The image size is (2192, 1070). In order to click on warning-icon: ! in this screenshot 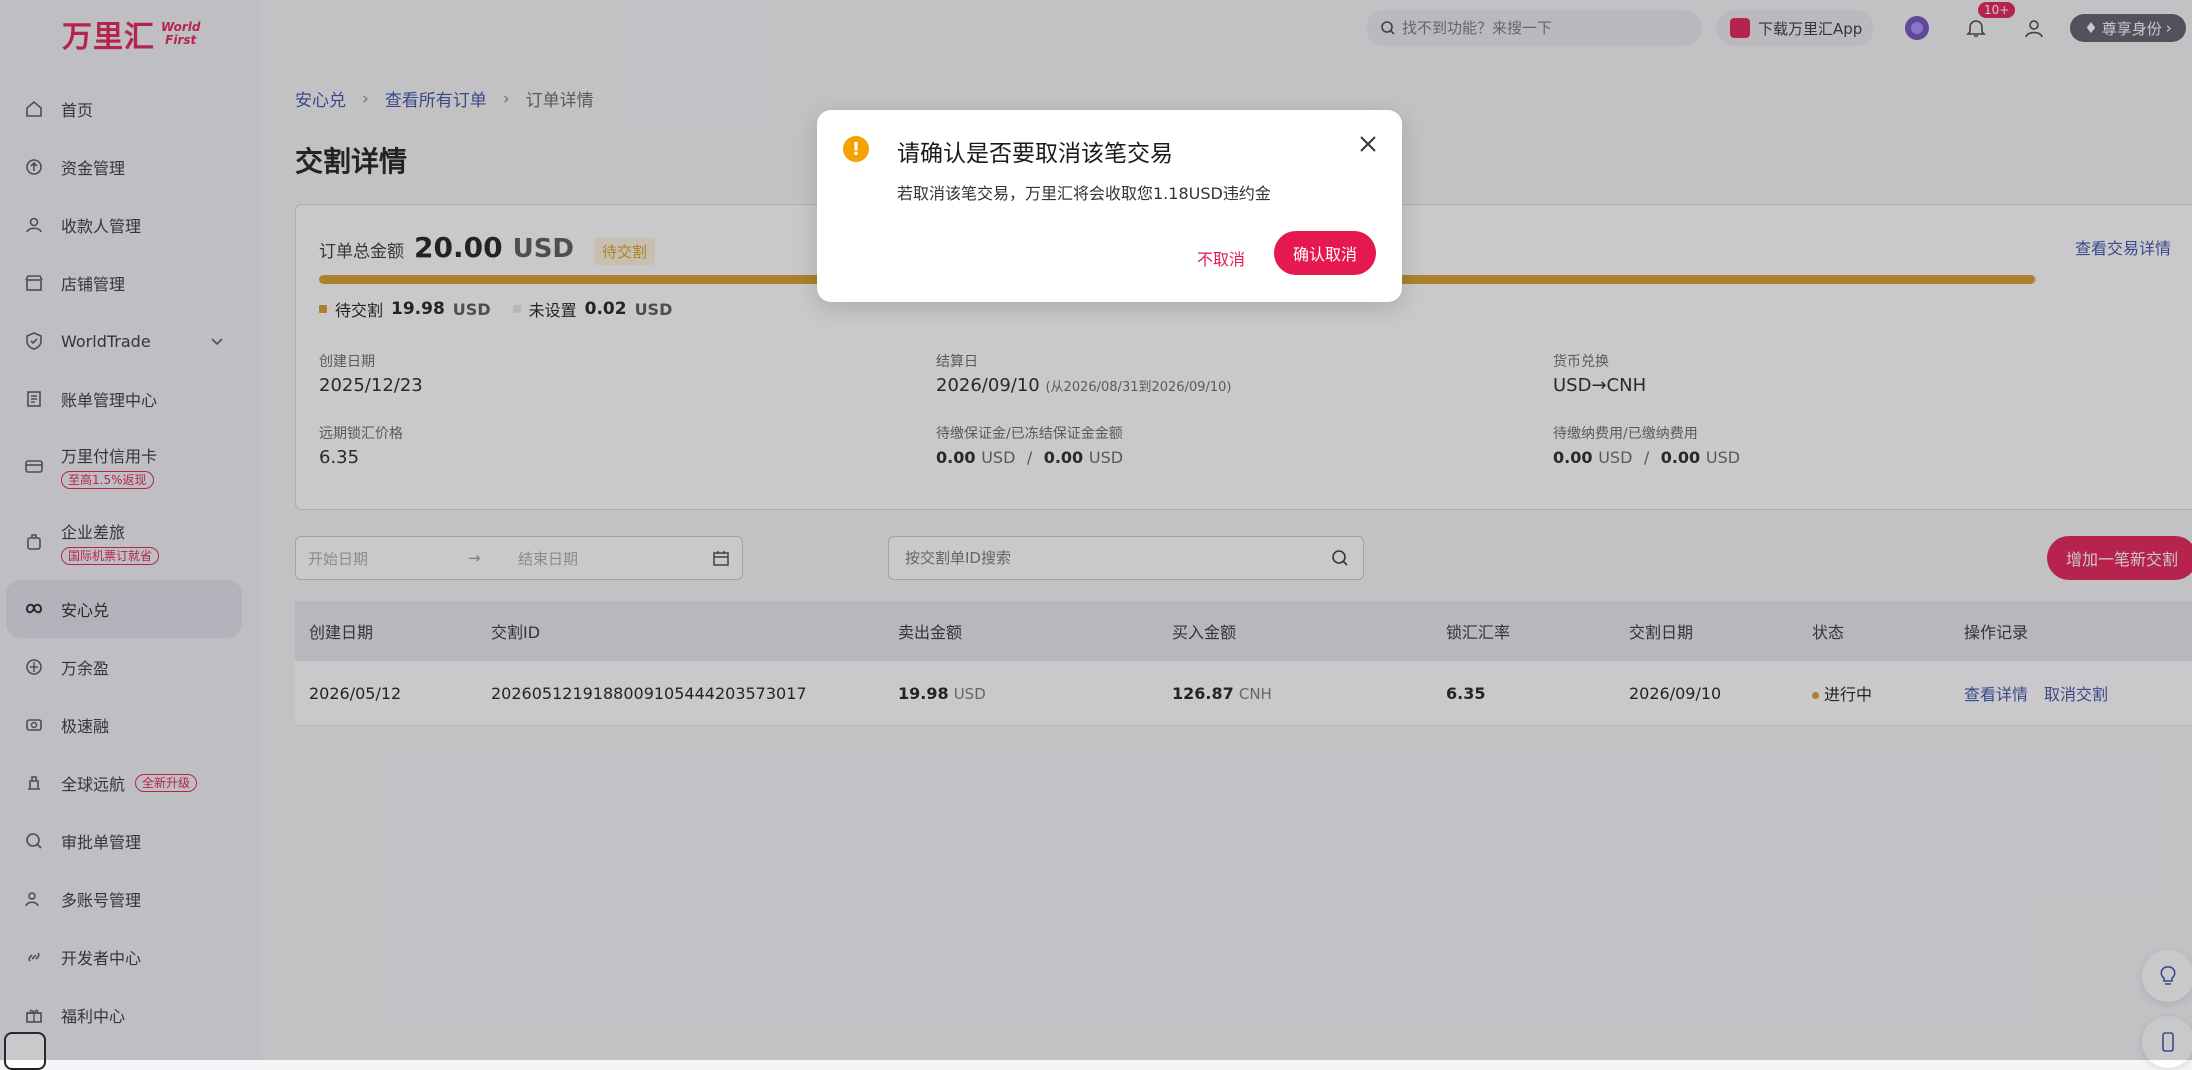, I will do `click(856, 149)`.